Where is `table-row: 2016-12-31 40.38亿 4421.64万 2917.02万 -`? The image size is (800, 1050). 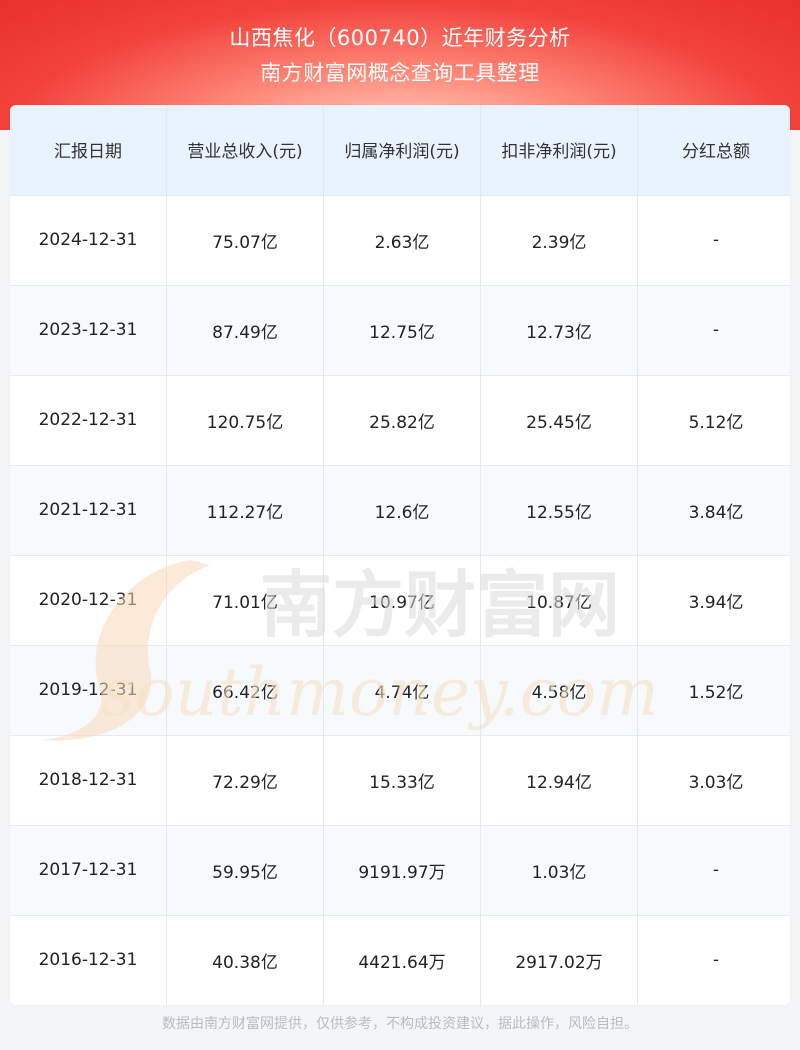 table-row: 2016-12-31 40.38亿 4421.64万 2917.02万 - is located at coordinates (400, 960).